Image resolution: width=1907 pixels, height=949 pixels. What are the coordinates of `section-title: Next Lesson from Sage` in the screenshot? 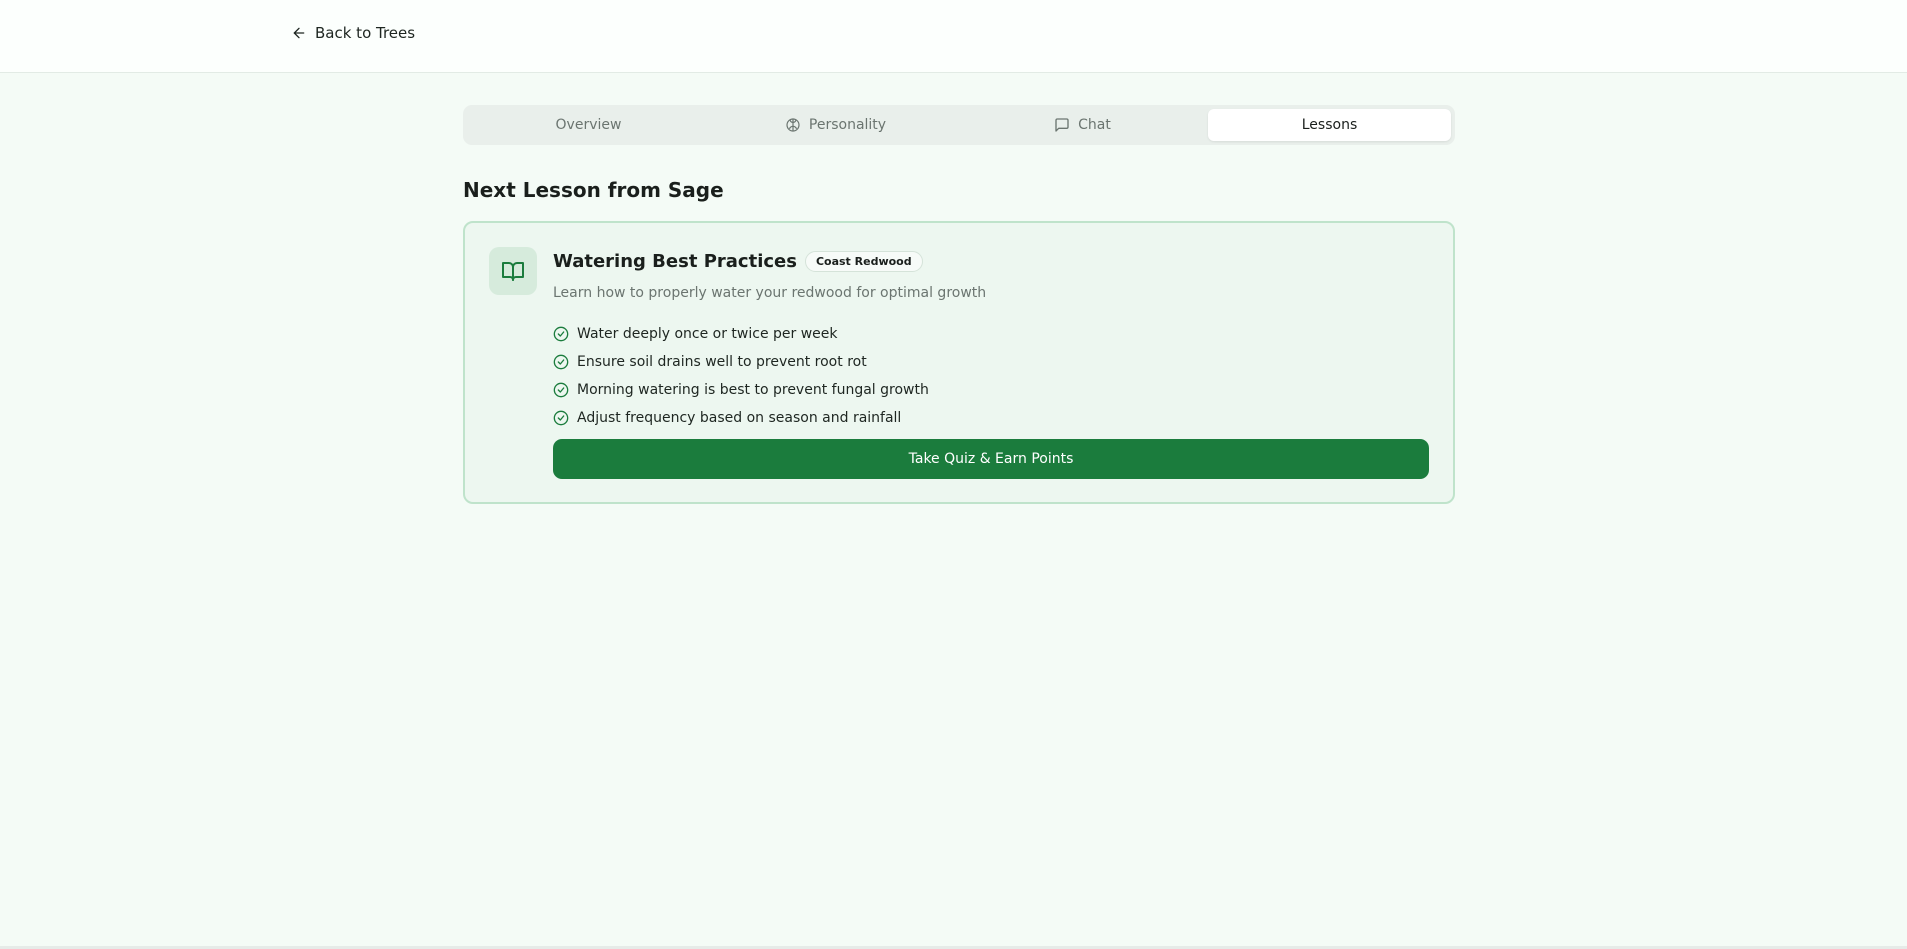 It's located at (593, 190).